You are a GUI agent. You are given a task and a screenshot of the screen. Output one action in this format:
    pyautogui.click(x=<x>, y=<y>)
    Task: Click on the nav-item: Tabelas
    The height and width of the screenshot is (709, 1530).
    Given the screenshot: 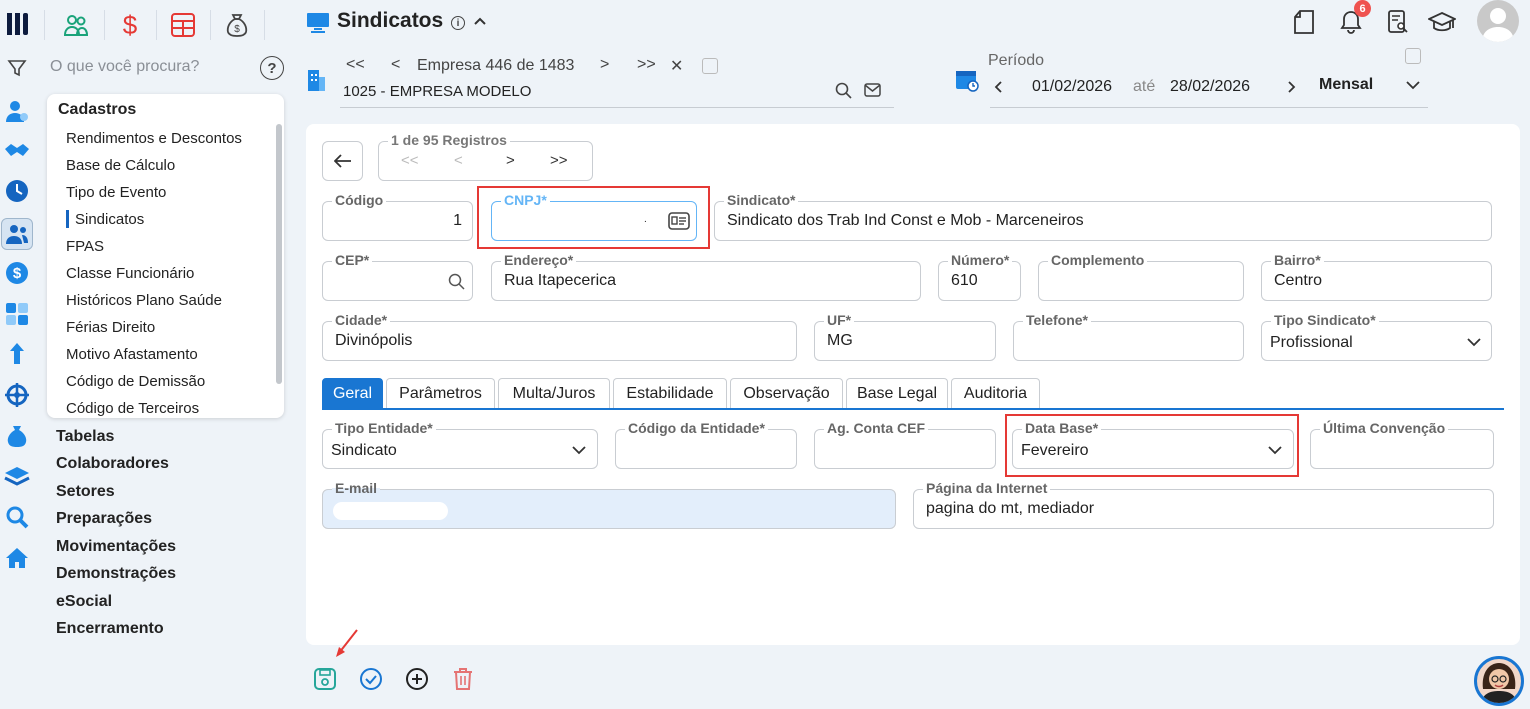 What is the action you would take?
    pyautogui.click(x=85, y=437)
    